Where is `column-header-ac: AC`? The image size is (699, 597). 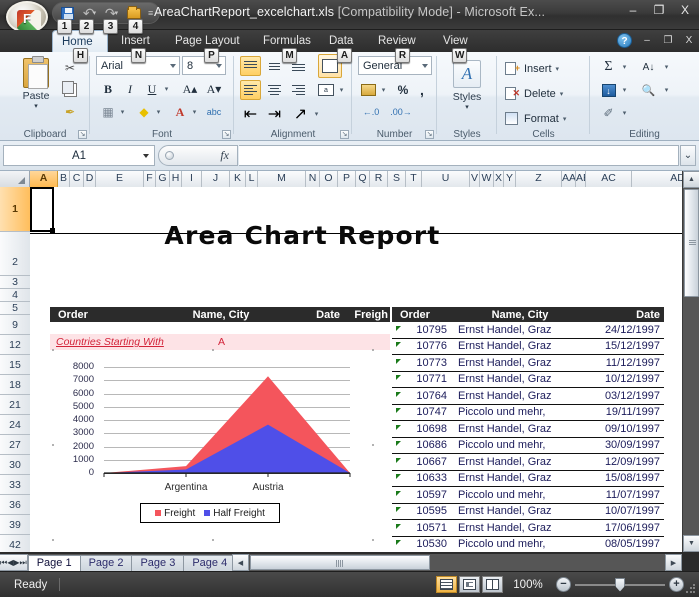 column-header-ac: AC is located at coordinates (609, 179).